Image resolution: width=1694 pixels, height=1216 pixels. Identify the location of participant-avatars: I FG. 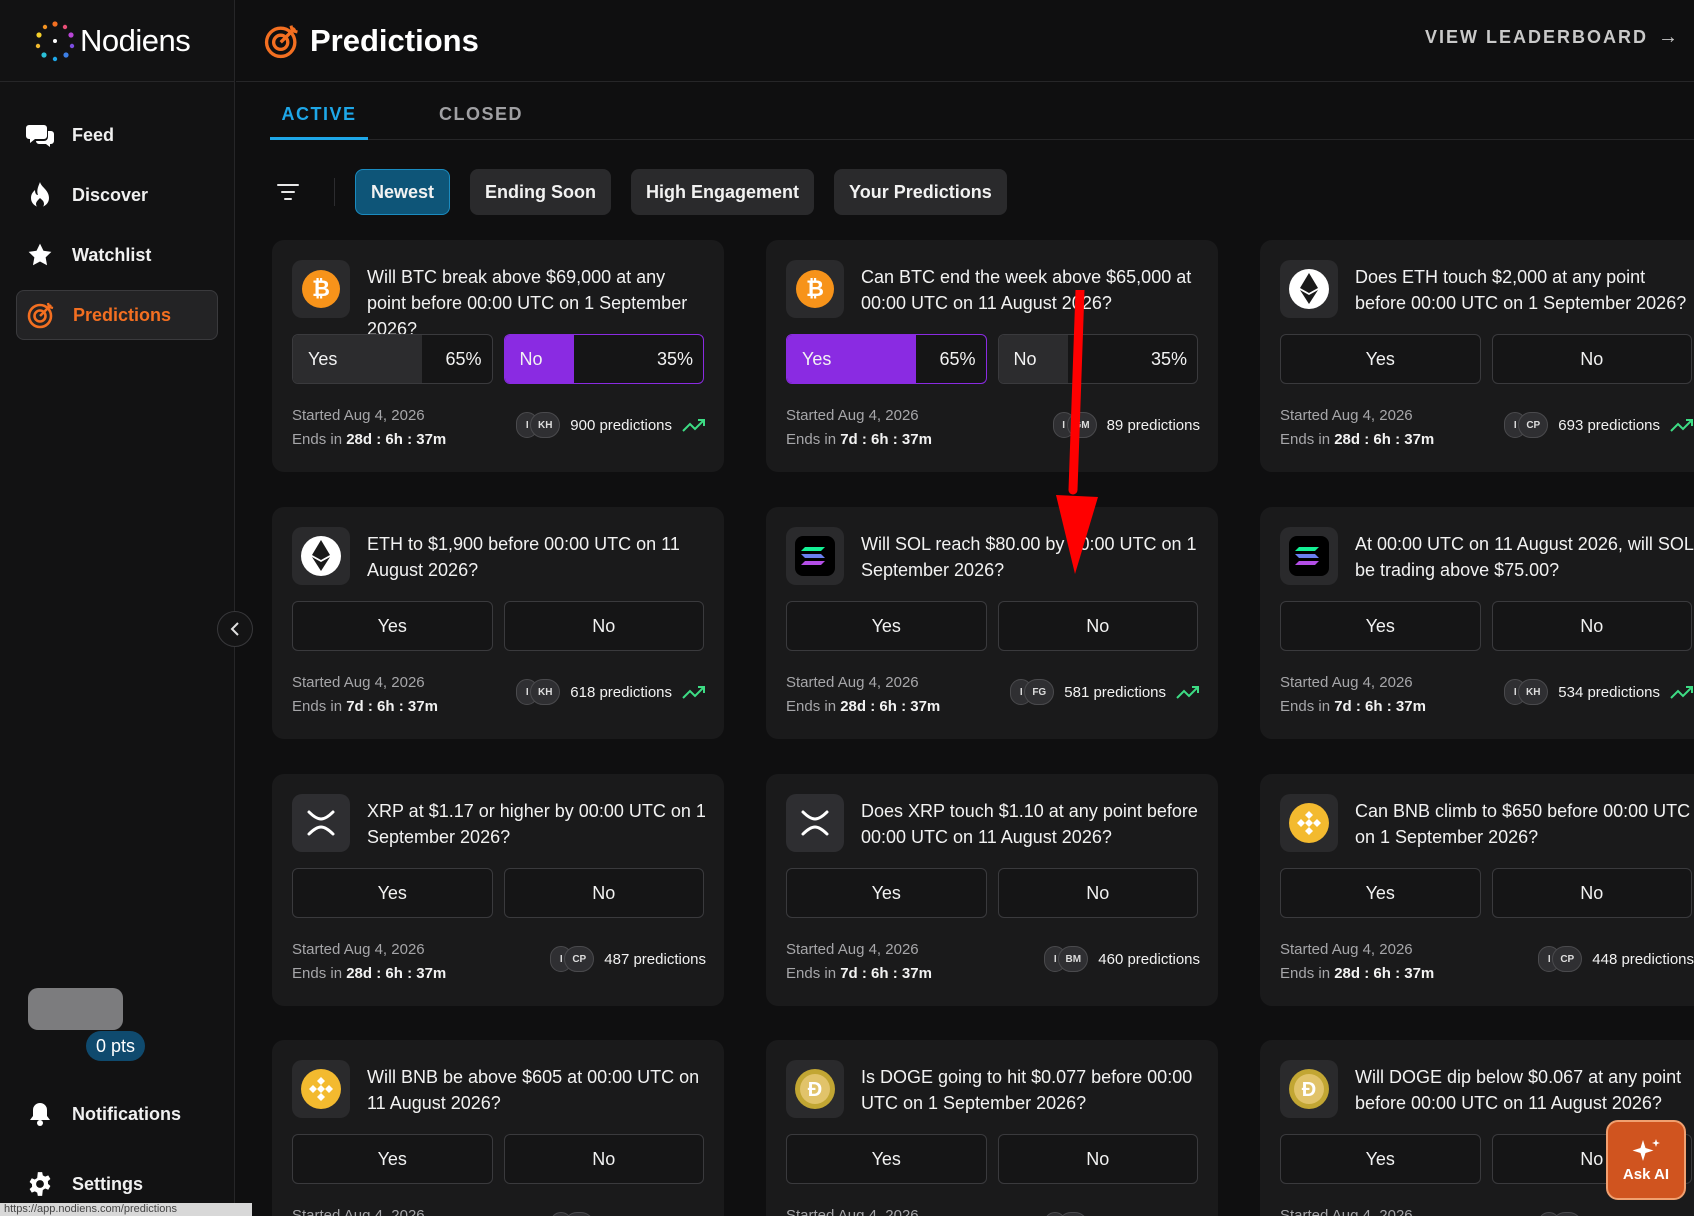
(1032, 692).